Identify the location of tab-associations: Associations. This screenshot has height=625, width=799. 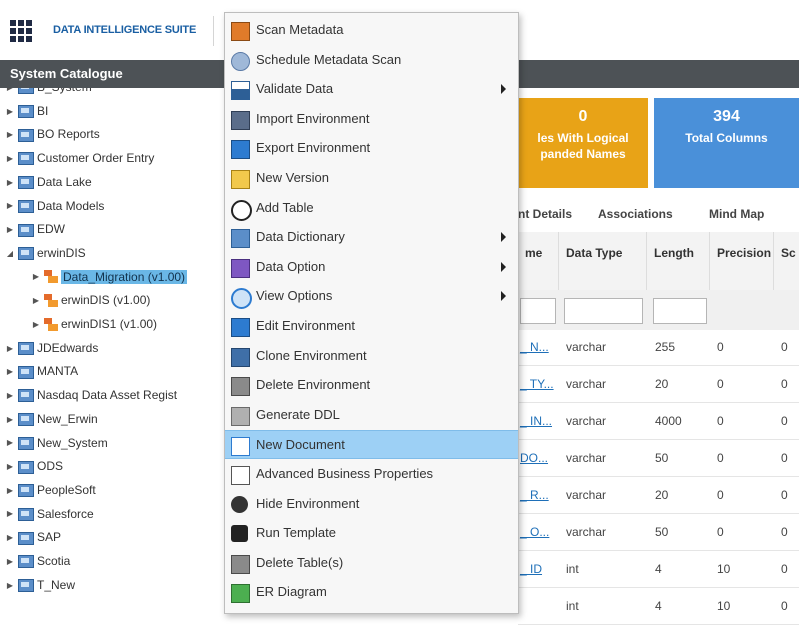
(635, 214).